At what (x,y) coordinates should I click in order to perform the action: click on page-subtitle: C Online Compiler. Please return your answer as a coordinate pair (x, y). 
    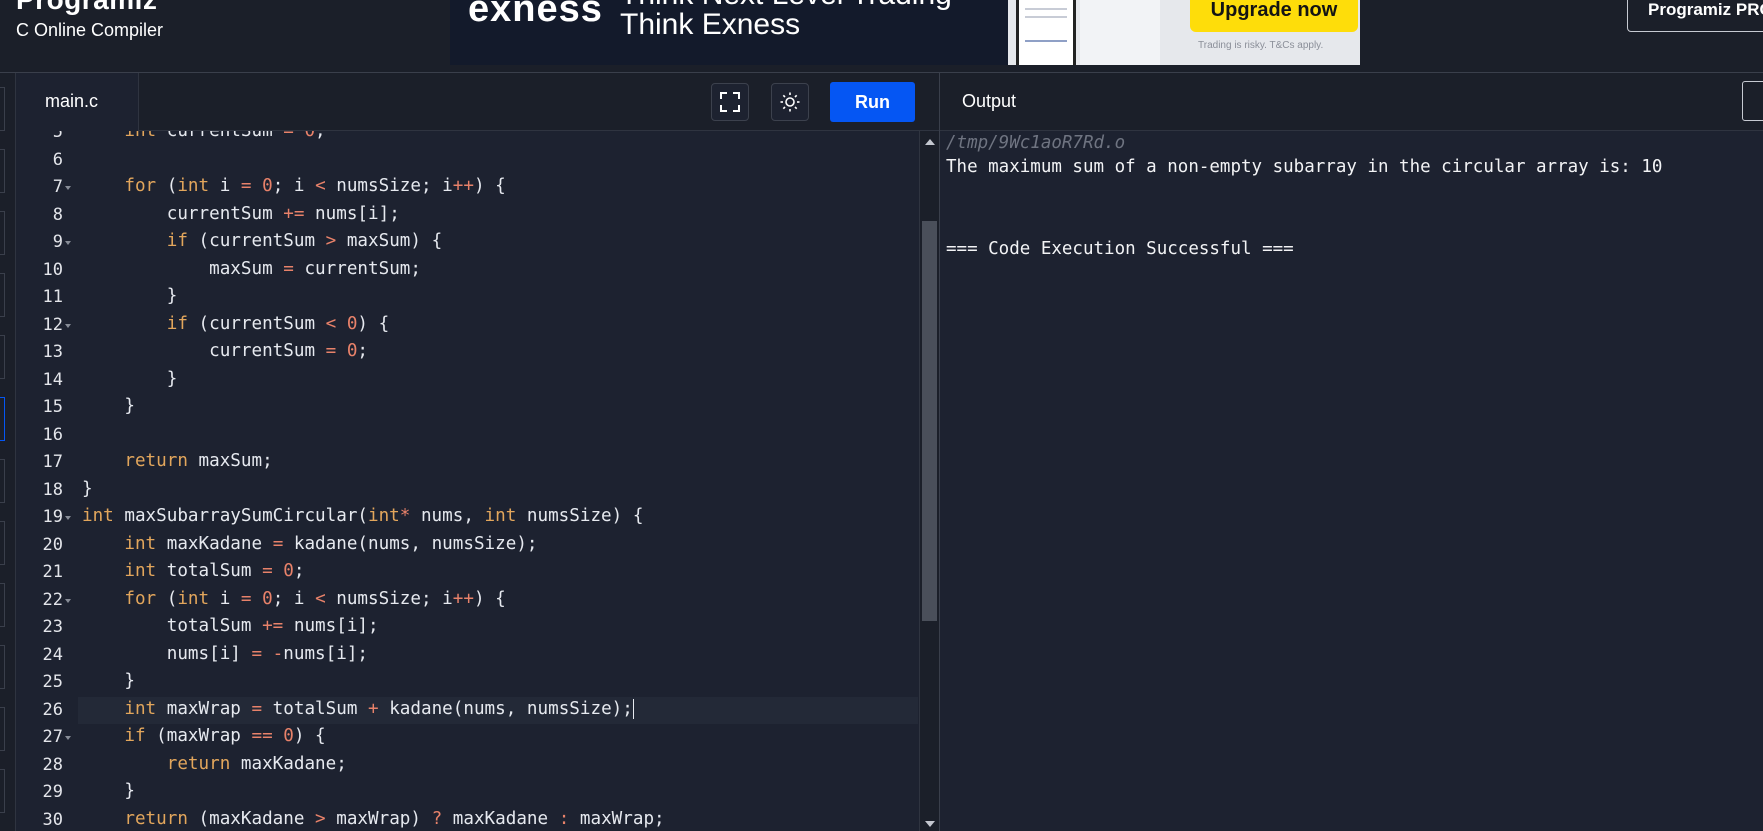
    Looking at the image, I should click on (90, 30).